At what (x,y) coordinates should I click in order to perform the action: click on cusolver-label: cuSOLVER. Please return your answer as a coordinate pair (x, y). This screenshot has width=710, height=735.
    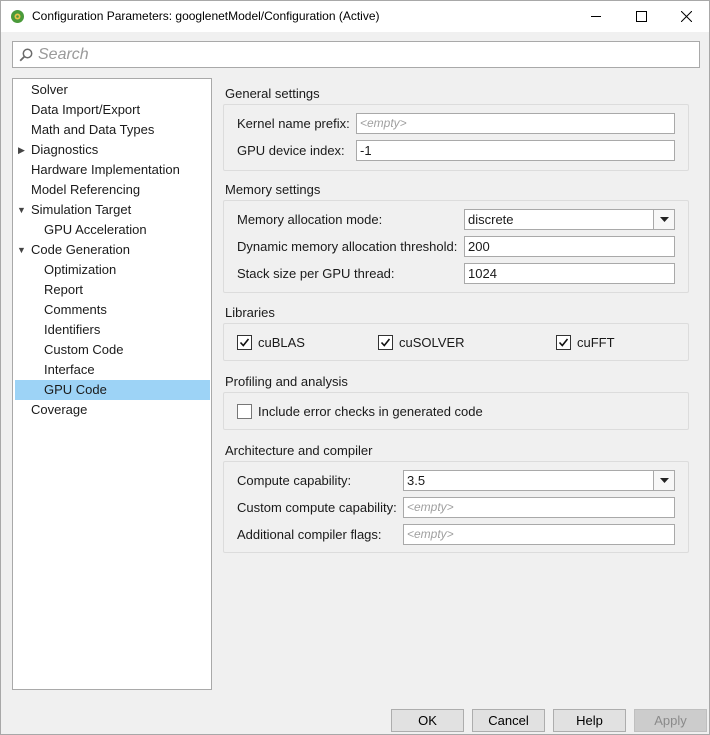
    Looking at the image, I should click on (432, 342).